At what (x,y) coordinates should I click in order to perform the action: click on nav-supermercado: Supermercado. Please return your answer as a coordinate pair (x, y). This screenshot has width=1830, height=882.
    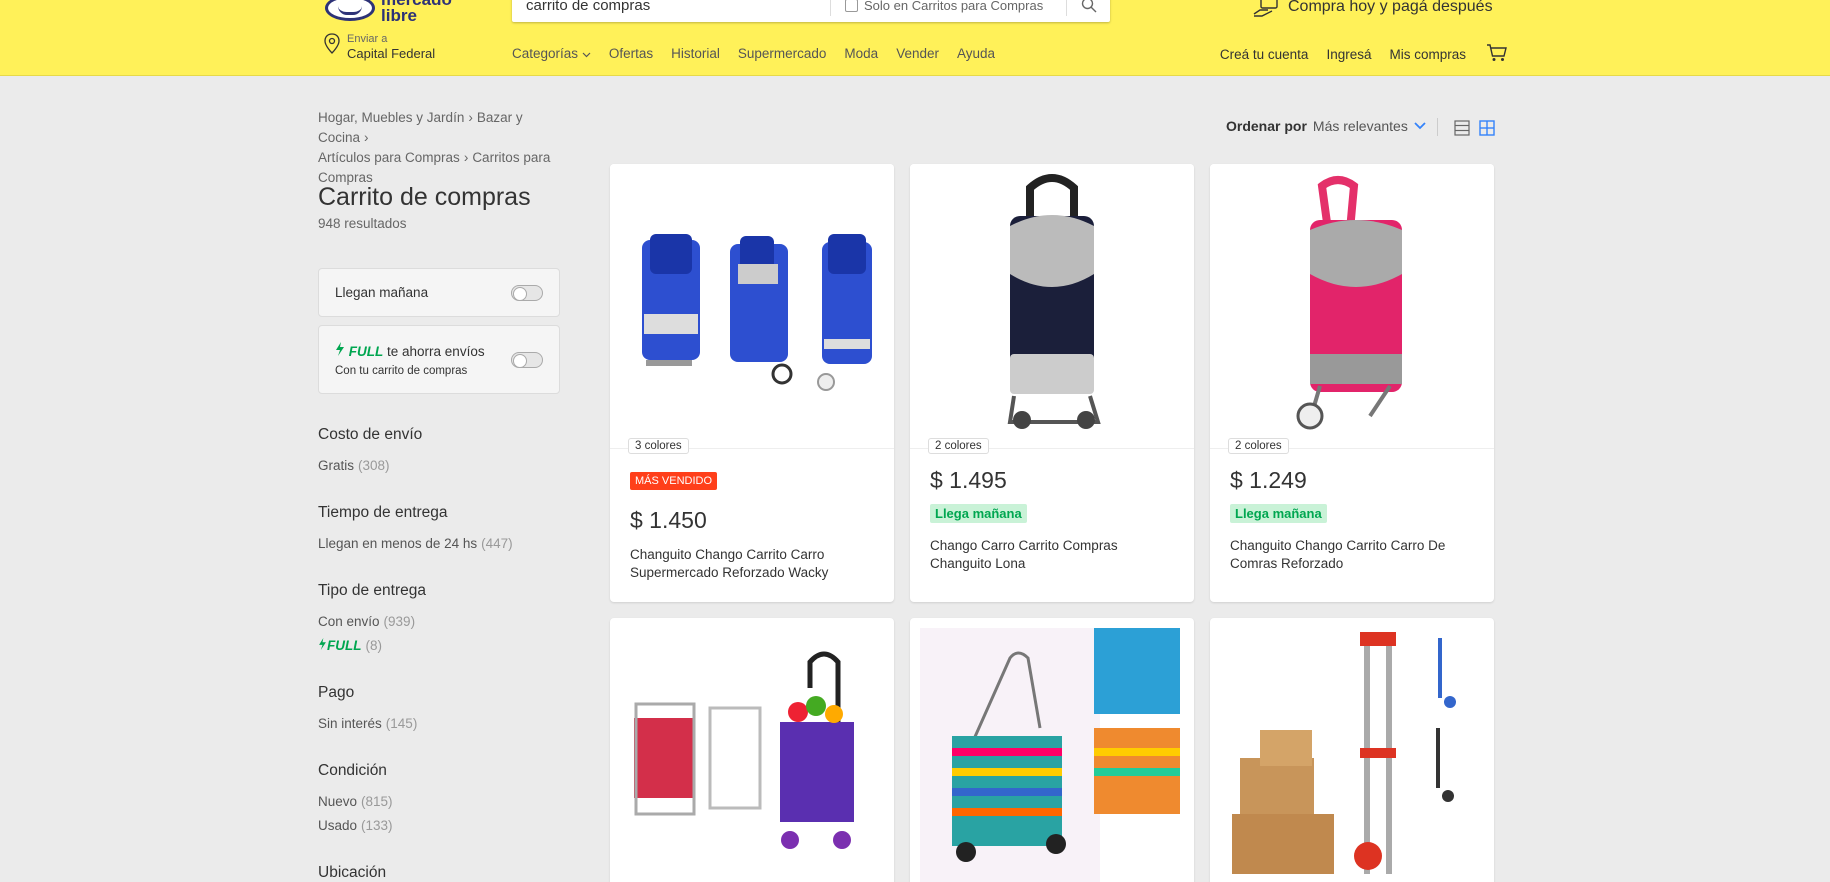
    Looking at the image, I should click on (782, 53).